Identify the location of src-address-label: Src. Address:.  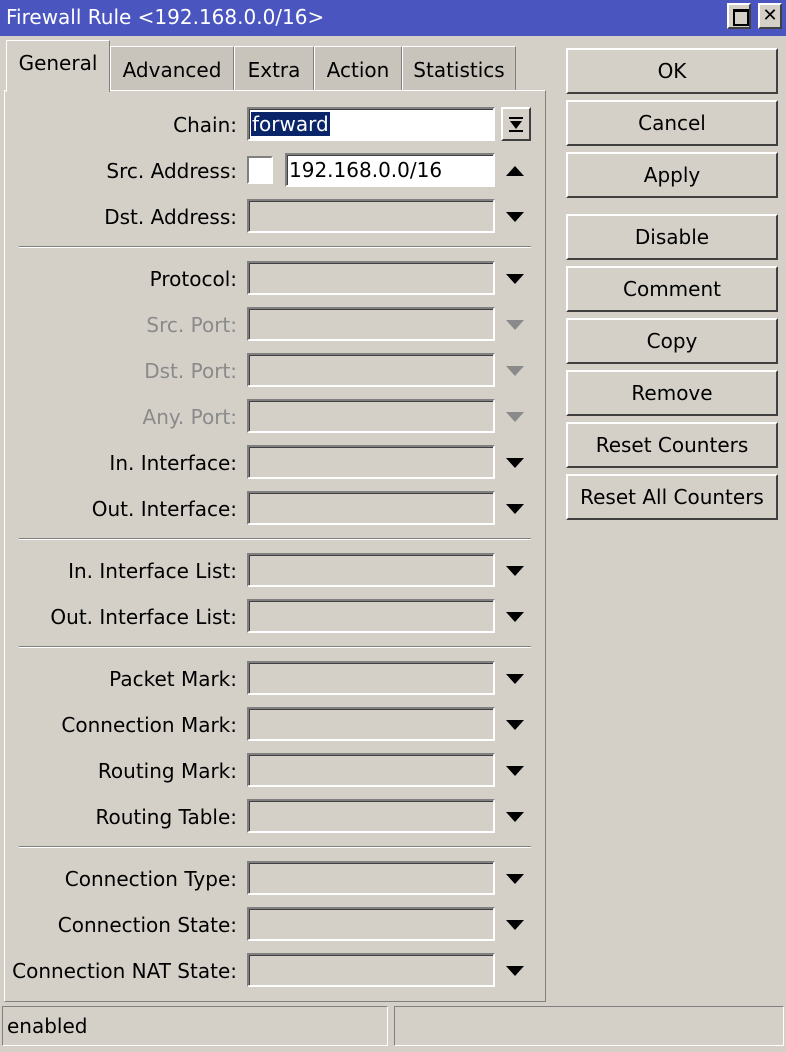
(171, 171).